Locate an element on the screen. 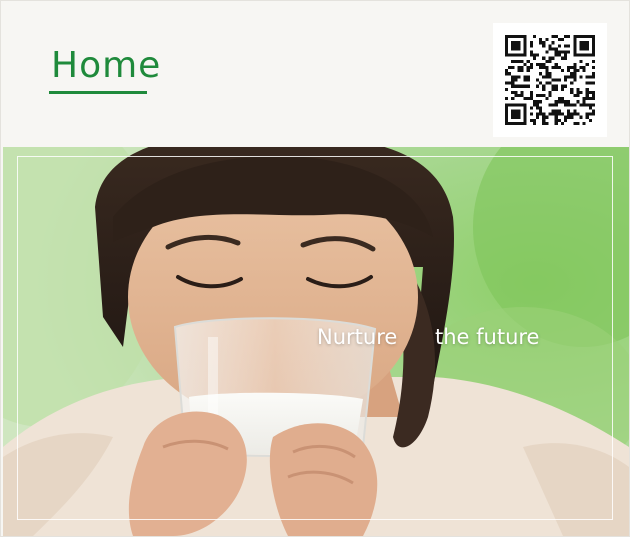 The width and height of the screenshot is (634, 539). qr-code is located at coordinates (550, 80).